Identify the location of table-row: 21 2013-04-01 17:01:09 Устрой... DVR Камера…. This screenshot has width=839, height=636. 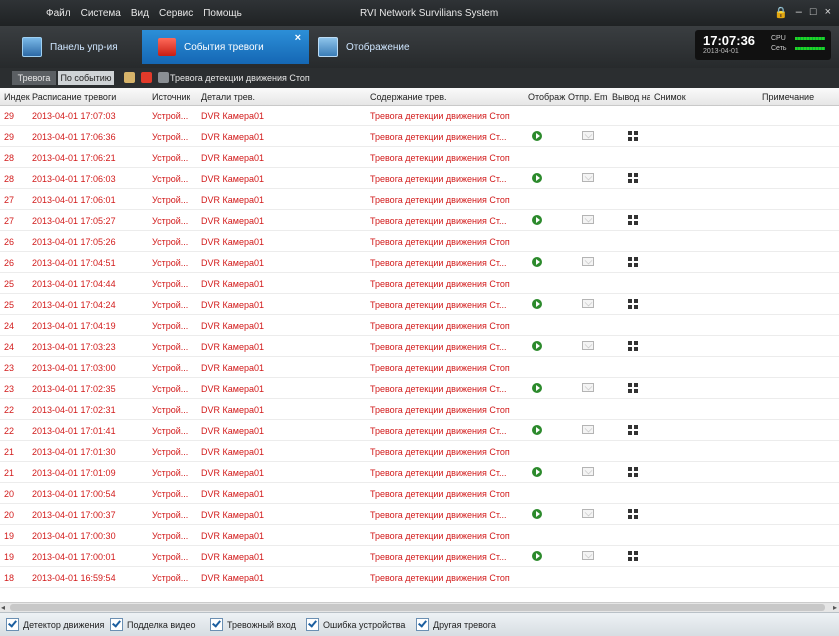
(419, 473).